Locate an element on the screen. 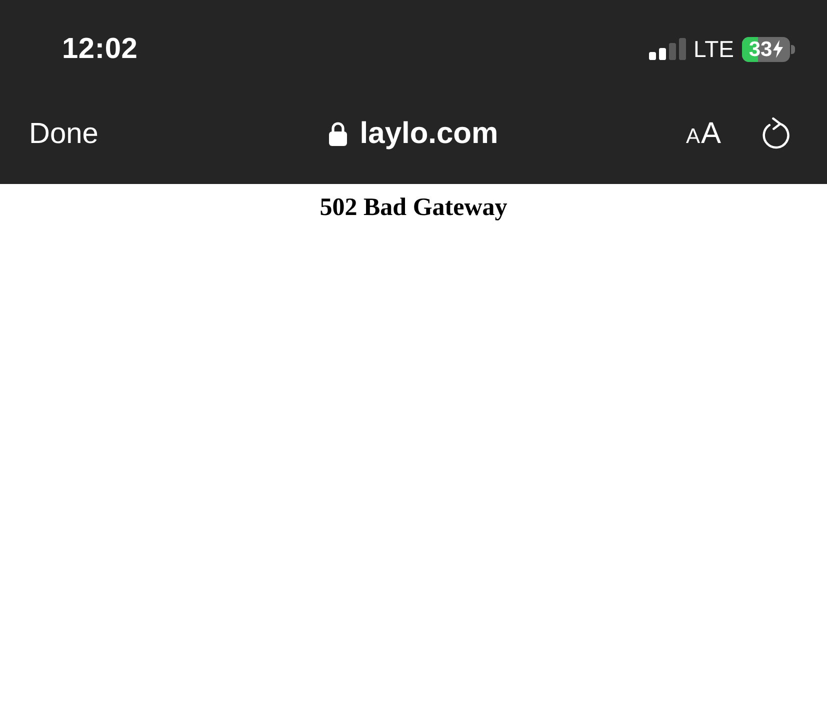 The image size is (827, 712). reload-icon is located at coordinates (776, 134).